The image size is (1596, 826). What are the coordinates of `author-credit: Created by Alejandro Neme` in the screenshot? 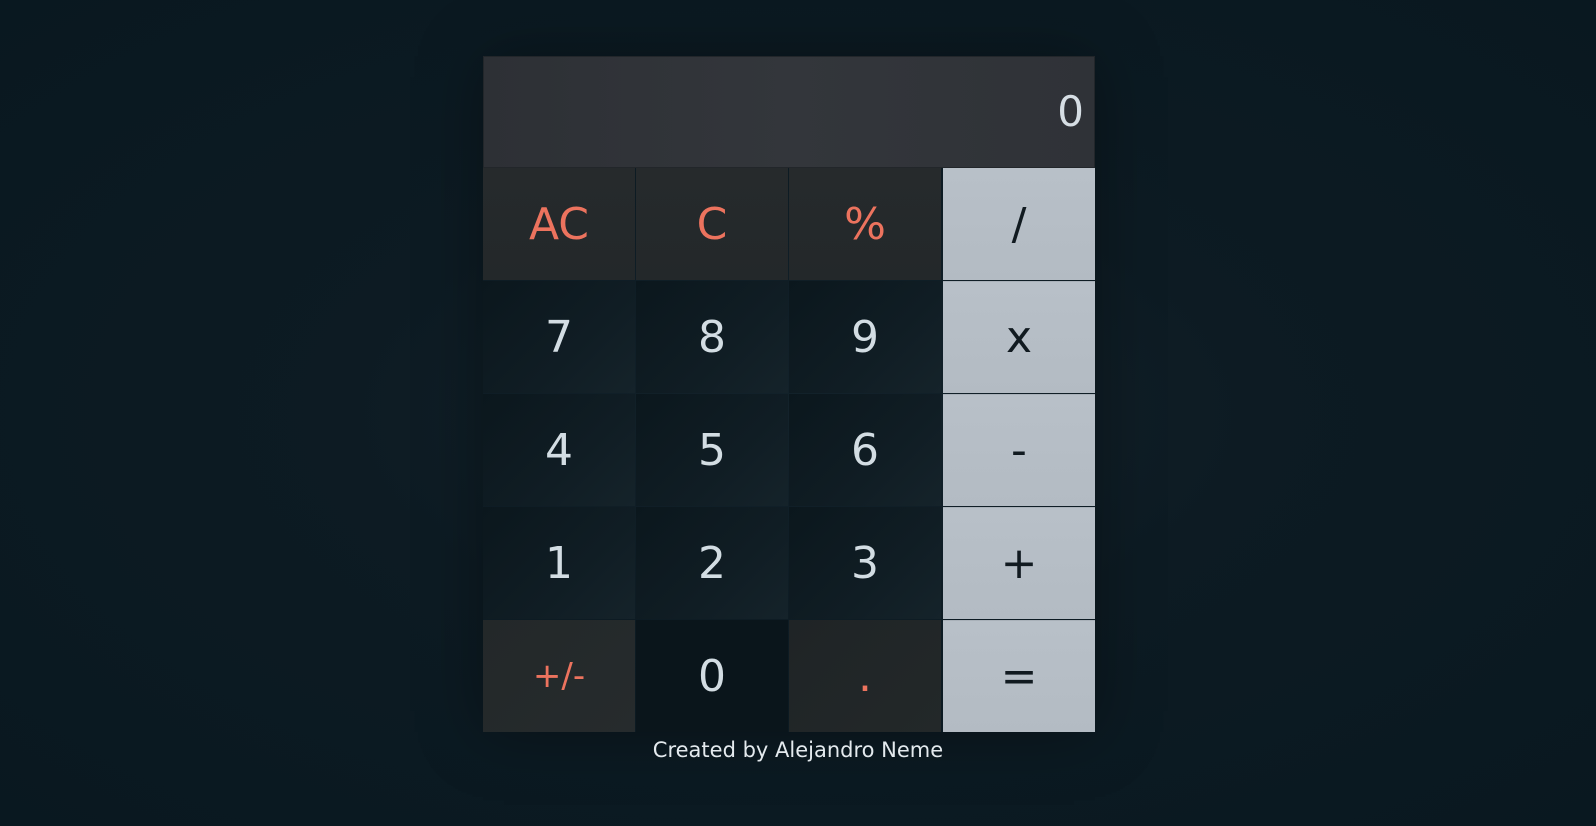 It's located at (798, 750).